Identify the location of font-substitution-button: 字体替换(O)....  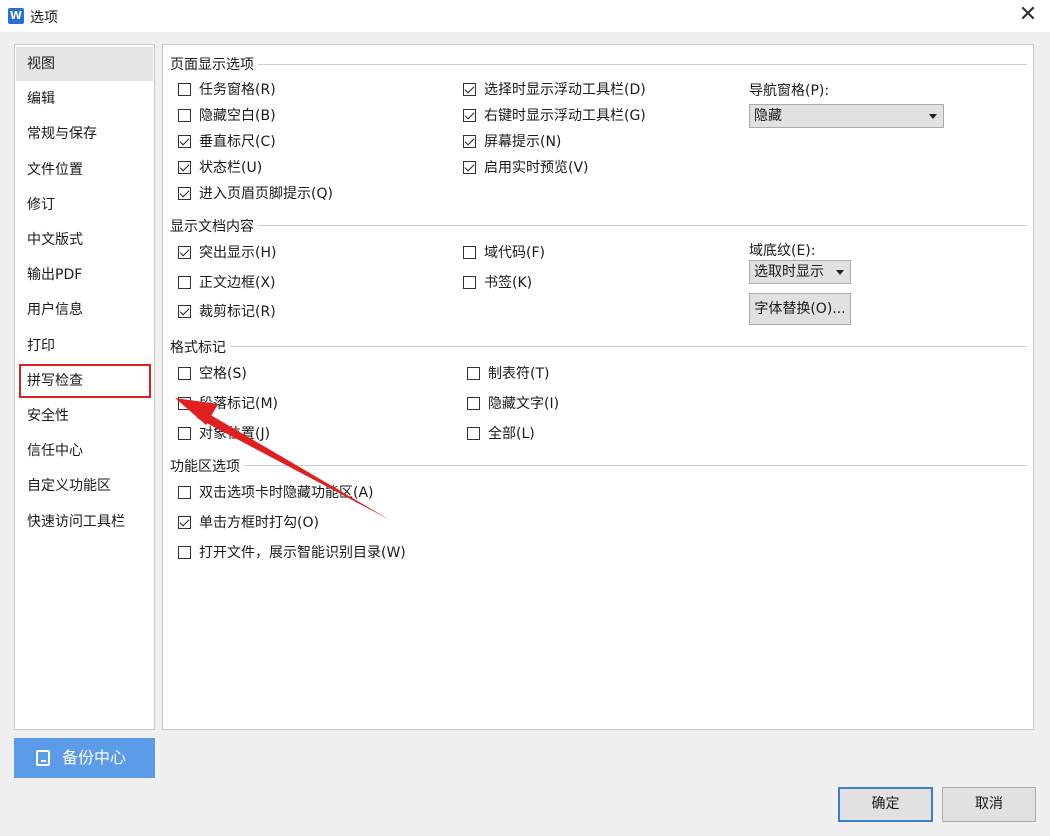
(800, 309).